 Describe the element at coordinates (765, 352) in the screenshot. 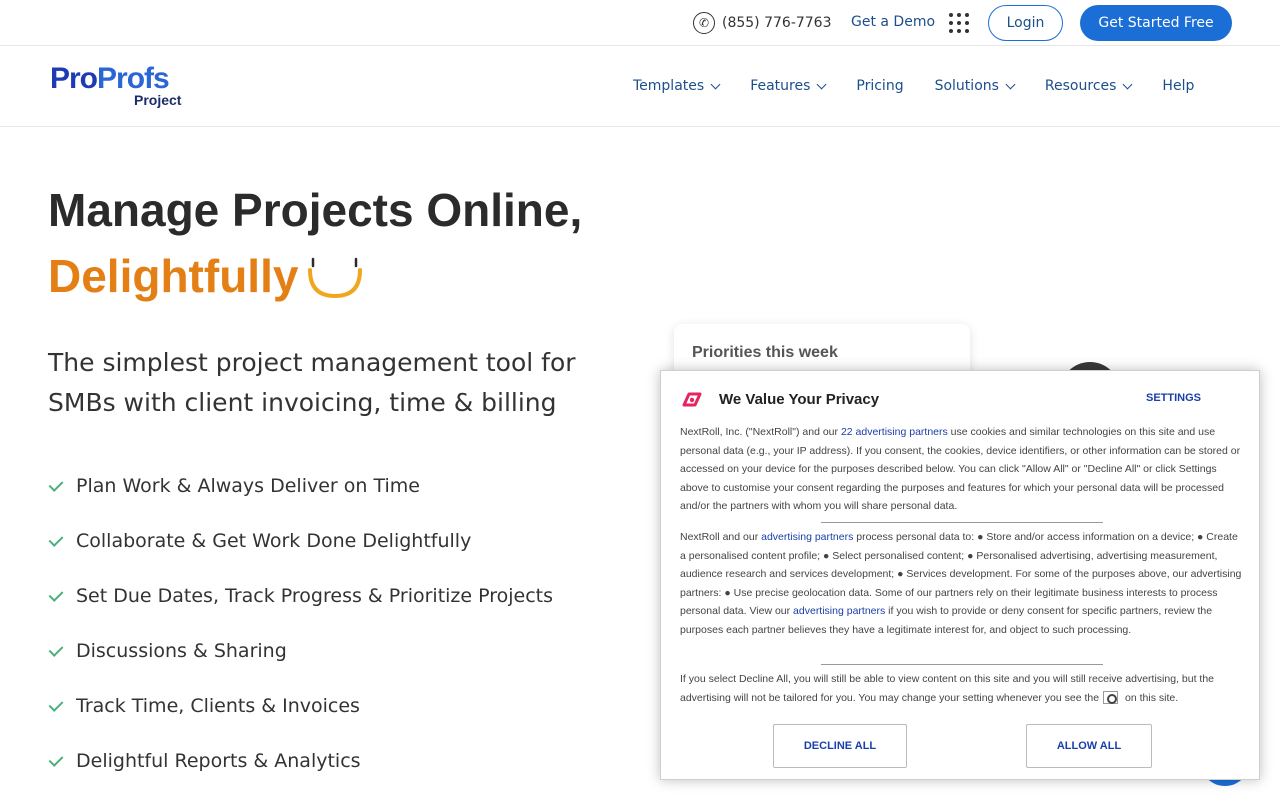

I see `priorities-card-title: Priorities this week` at that location.